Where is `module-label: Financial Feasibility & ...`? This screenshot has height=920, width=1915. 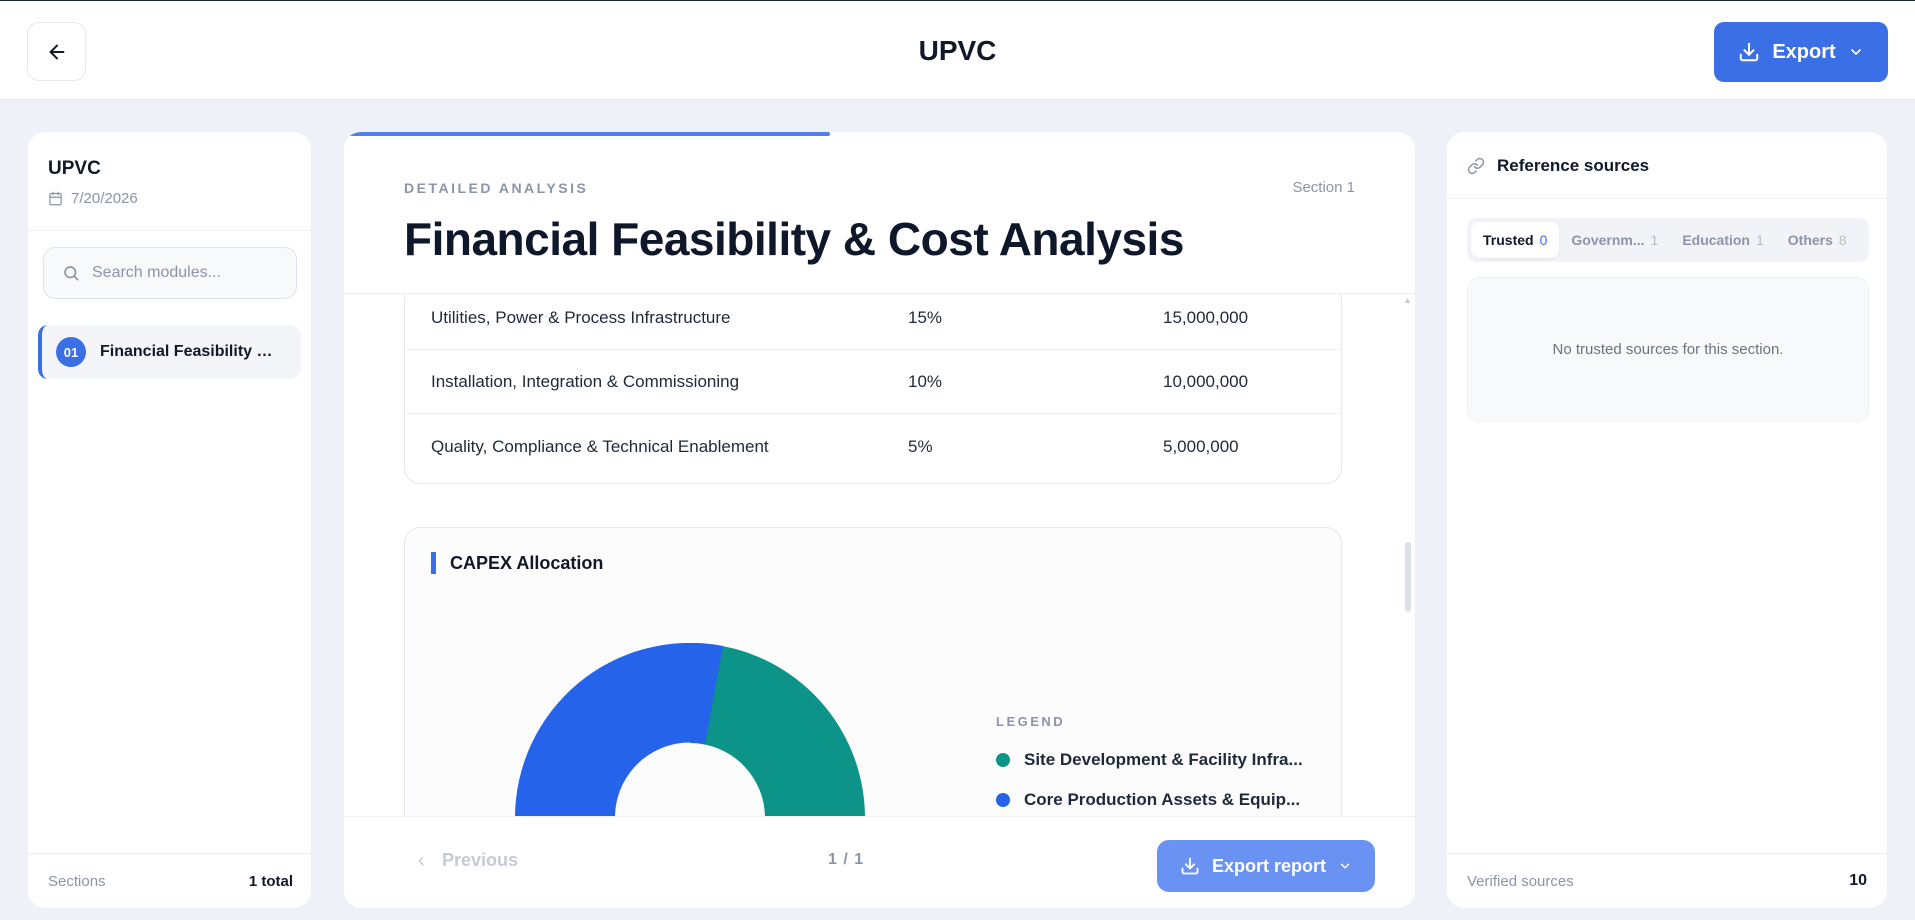 module-label: Financial Feasibility & ... is located at coordinates (190, 351).